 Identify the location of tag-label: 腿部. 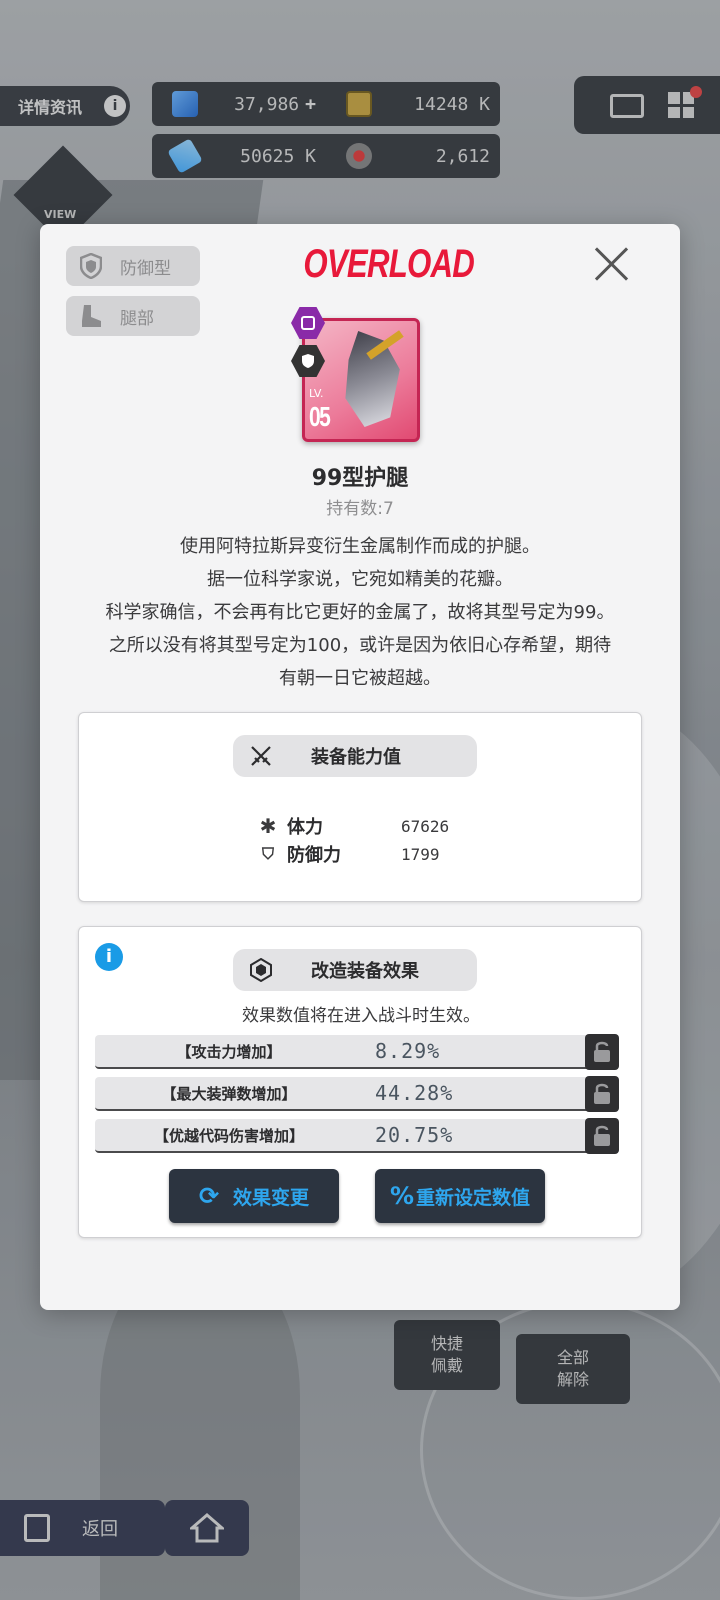
(137, 318).